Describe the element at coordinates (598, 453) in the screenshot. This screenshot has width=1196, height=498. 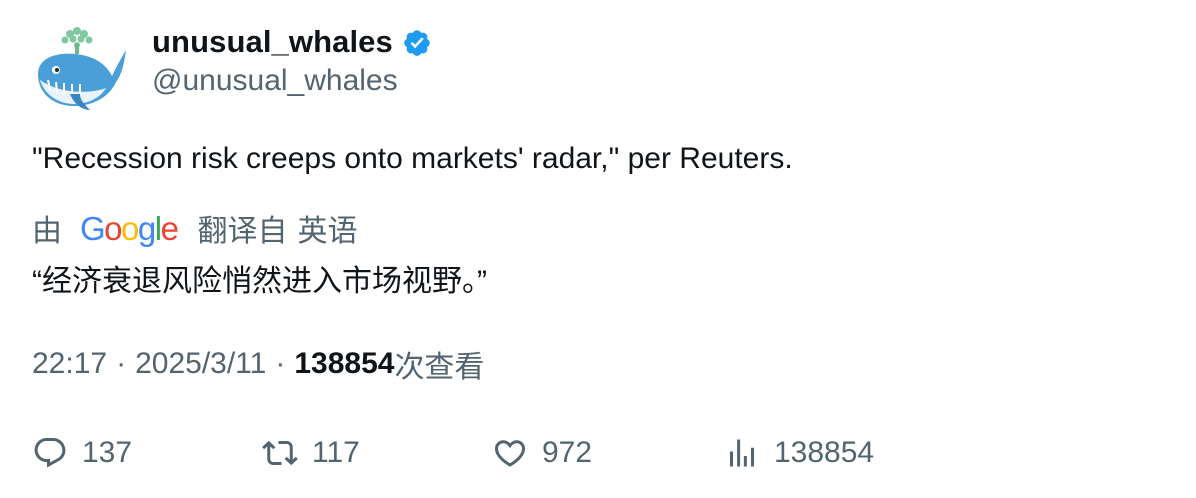
I see `action-bar: 137 117 972 138854` at that location.